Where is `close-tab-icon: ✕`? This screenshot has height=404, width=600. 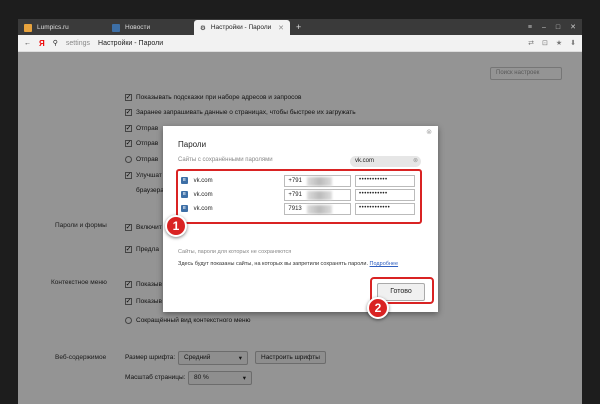
close-tab-icon: ✕ is located at coordinates (281, 28).